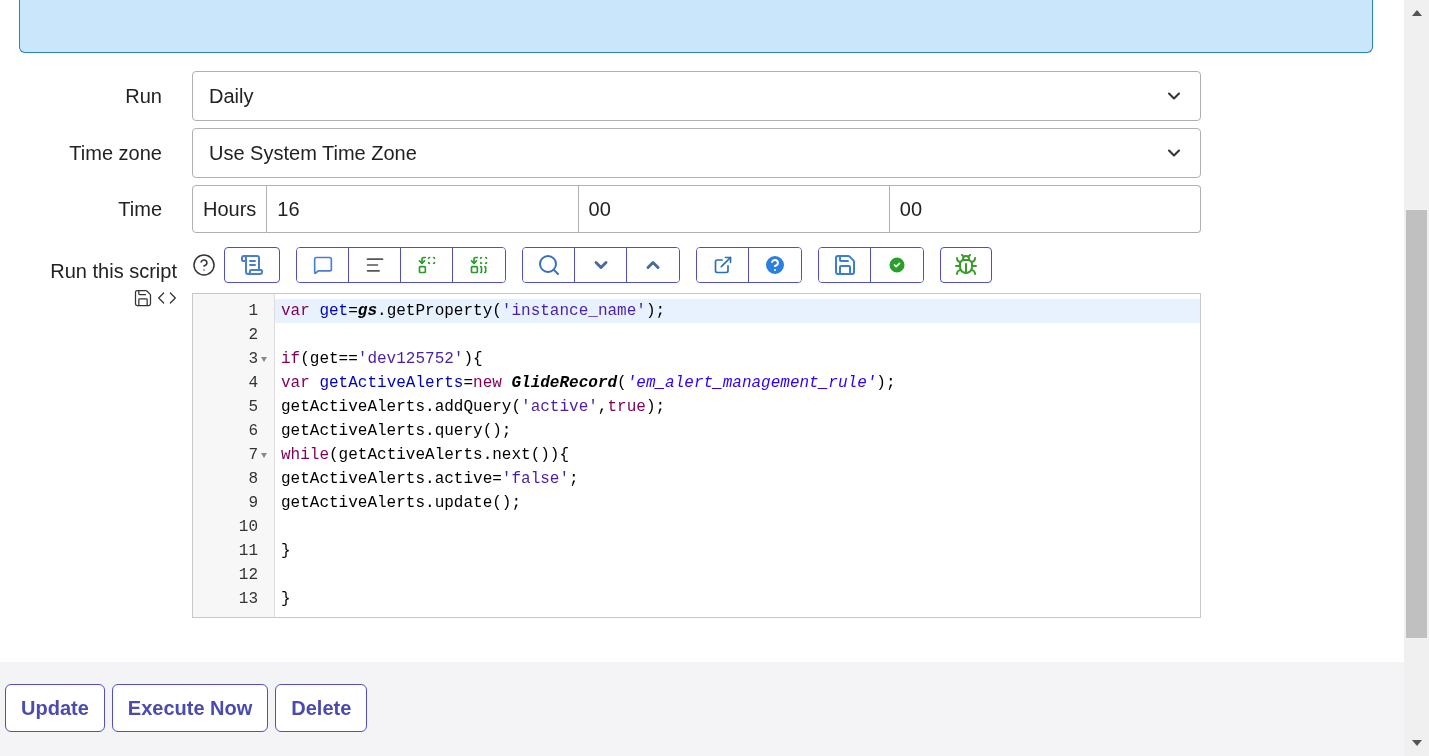 The image size is (1429, 756). Describe the element at coordinates (401, 503) in the screenshot. I see `code-line: getActiveAlerts.update();` at that location.